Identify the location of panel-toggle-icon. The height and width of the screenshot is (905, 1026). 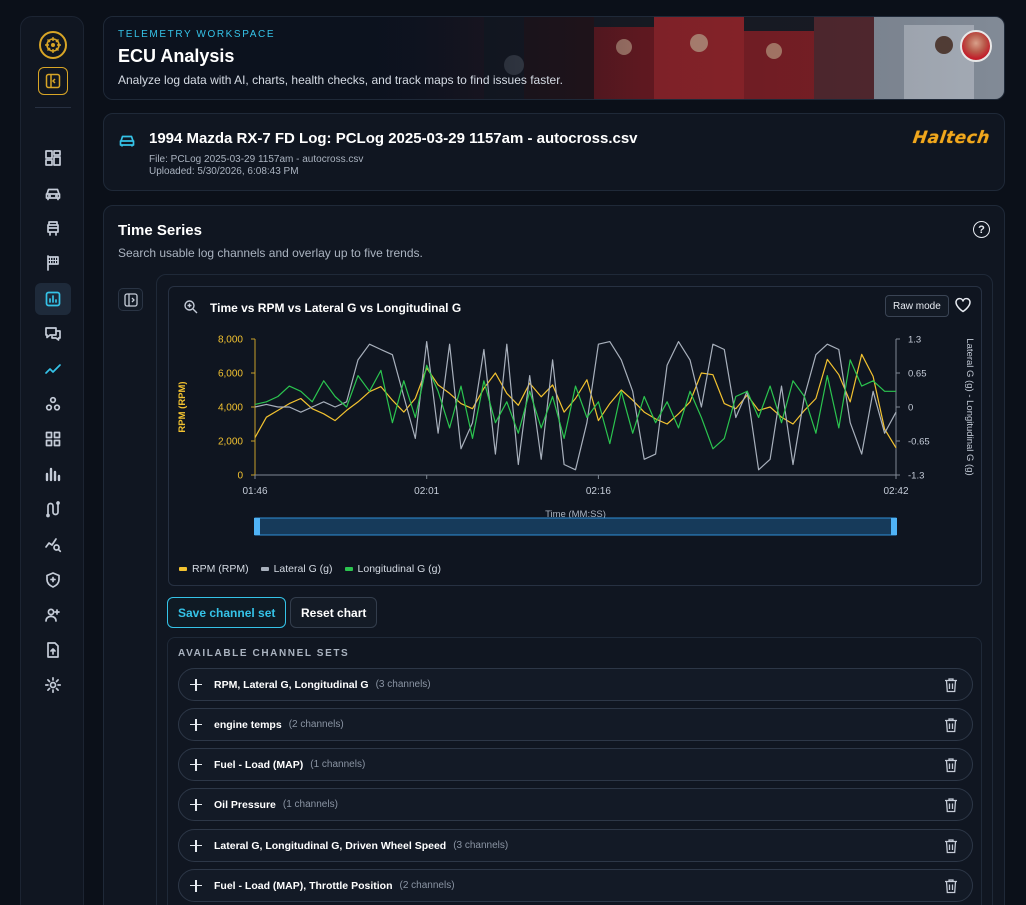
(53, 81).